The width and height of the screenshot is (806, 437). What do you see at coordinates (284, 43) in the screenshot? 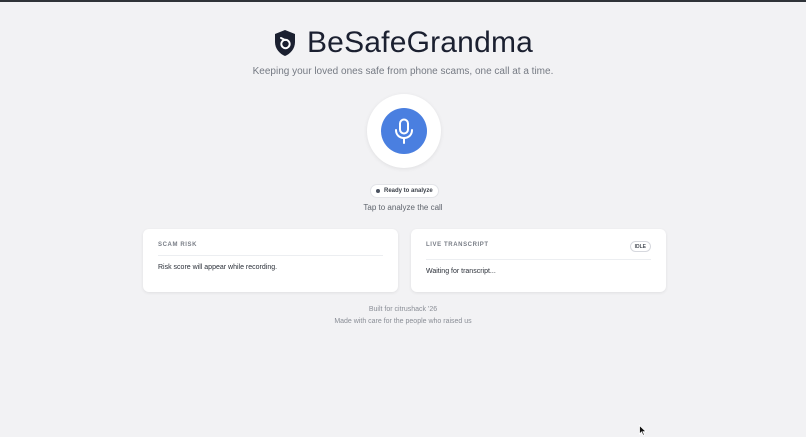
I see `shield-icon` at bounding box center [284, 43].